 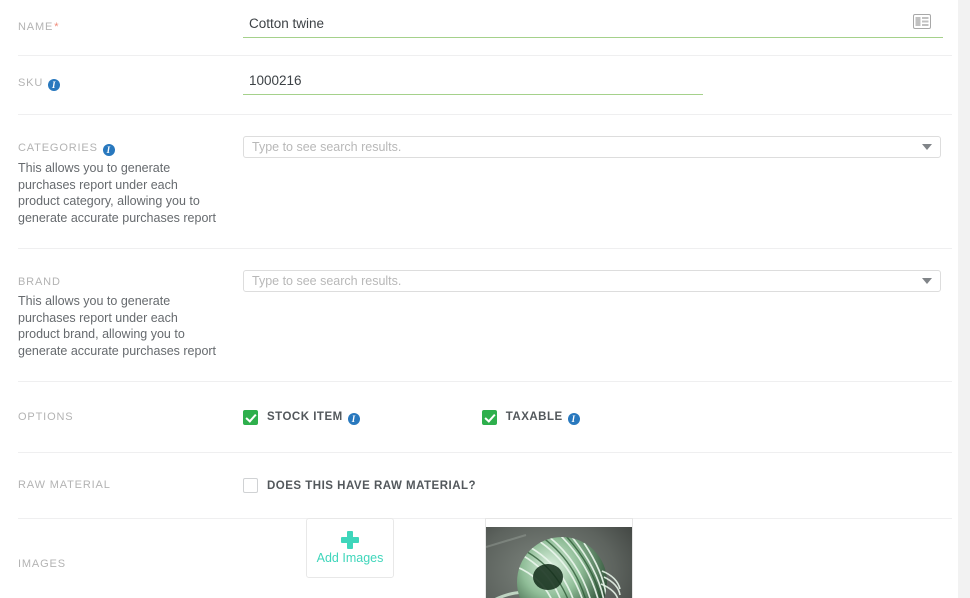 I want to click on name-label-cell: NAME*, so click(x=130, y=24).